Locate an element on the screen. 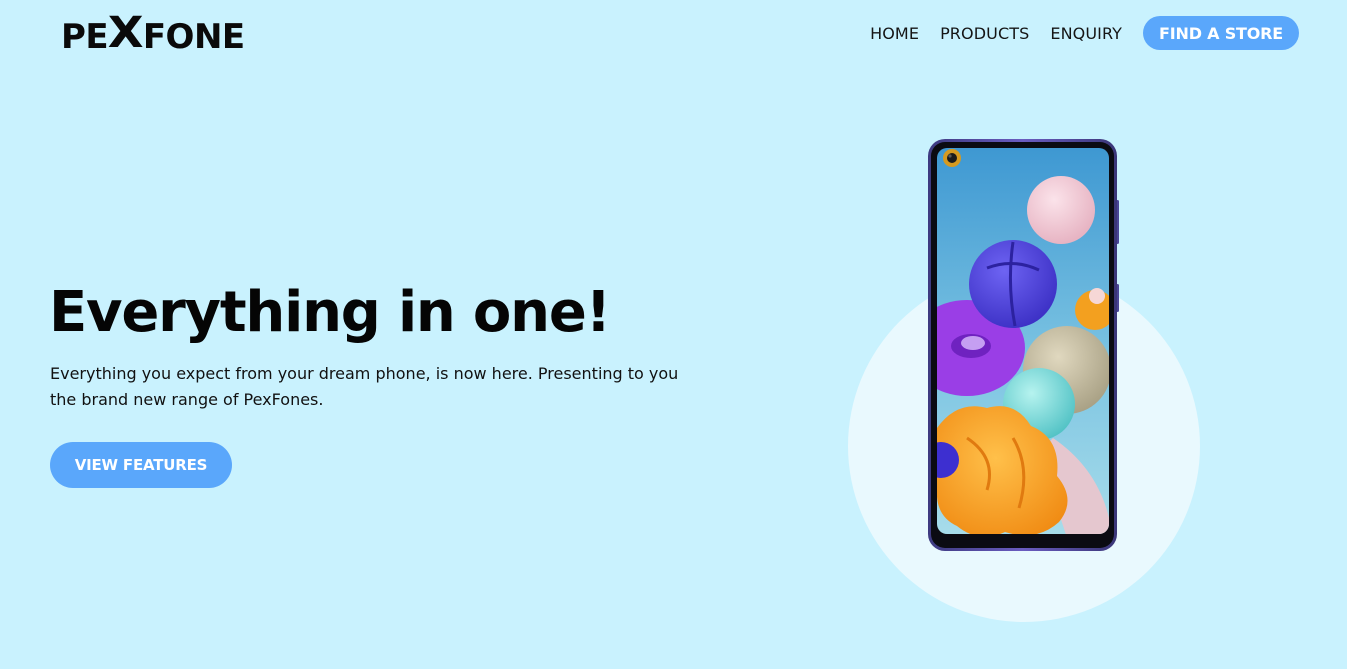 Image resolution: width=1347 pixels, height=669 pixels. smartphone-icon is located at coordinates (1023, 345).